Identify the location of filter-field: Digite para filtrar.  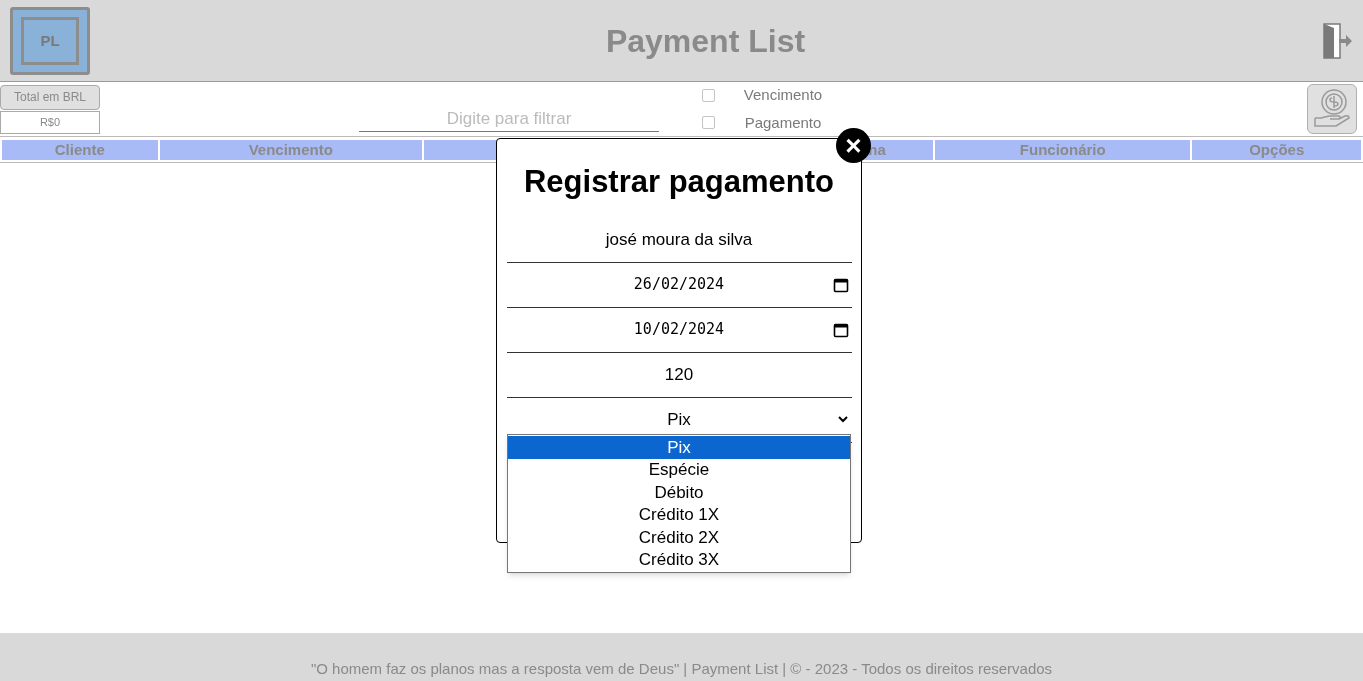
(509, 119).